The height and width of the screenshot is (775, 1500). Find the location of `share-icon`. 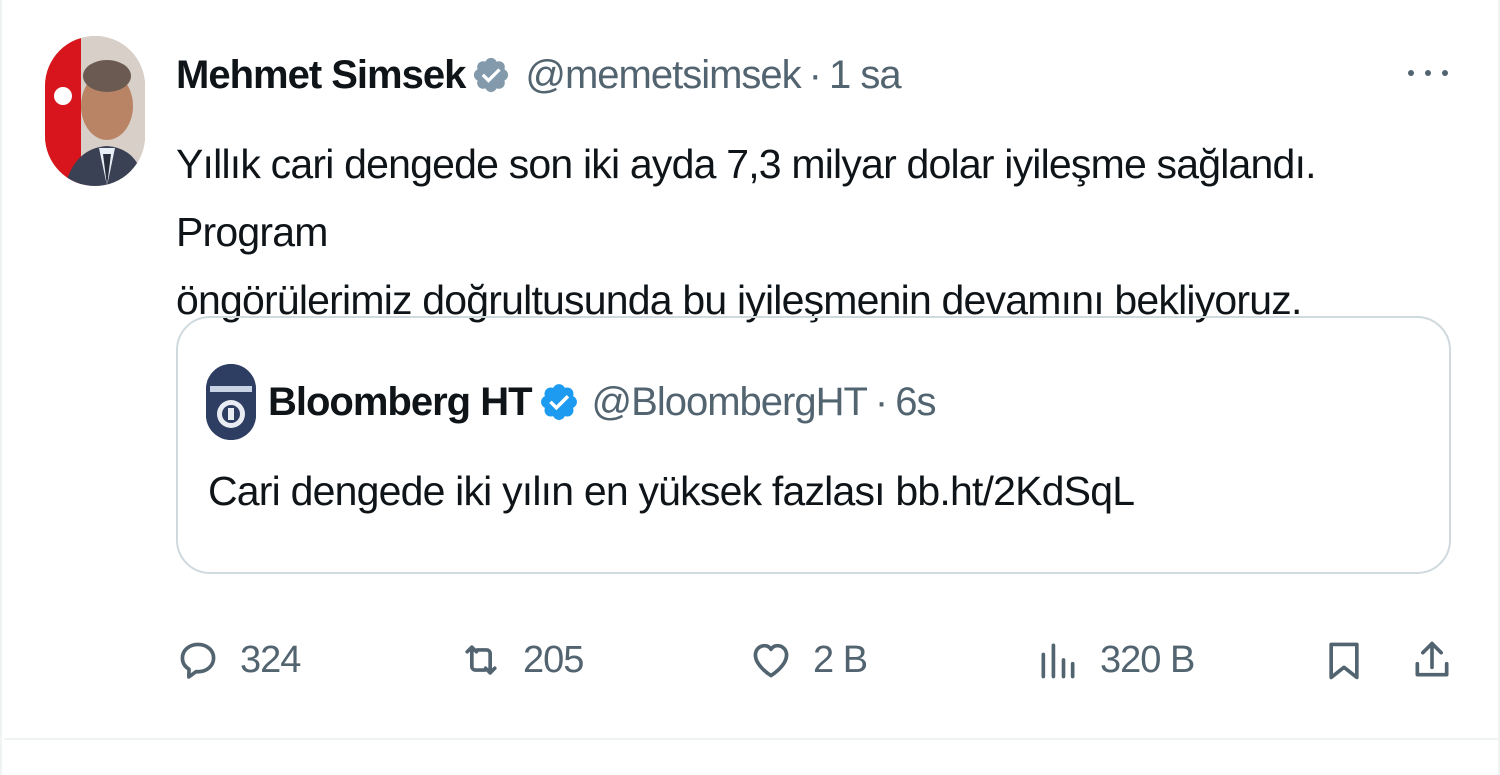

share-icon is located at coordinates (1432, 659).